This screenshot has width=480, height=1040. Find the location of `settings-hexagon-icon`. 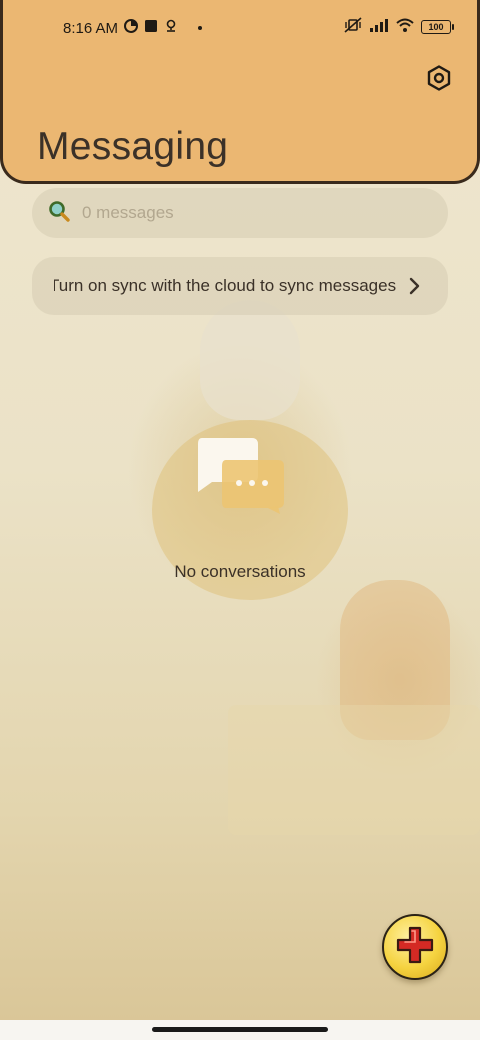

settings-hexagon-icon is located at coordinates (439, 80).